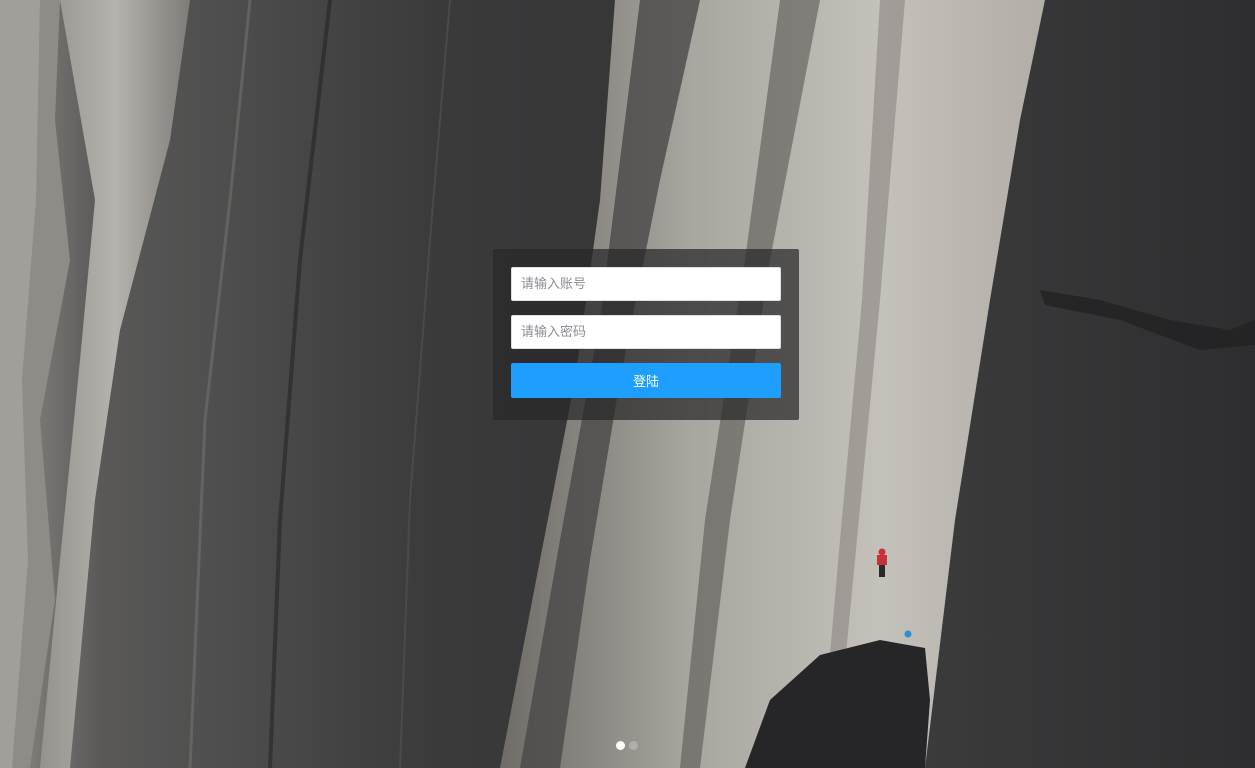 Image resolution: width=1255 pixels, height=768 pixels. Describe the element at coordinates (646, 284) in the screenshot. I see `account-input` at that location.